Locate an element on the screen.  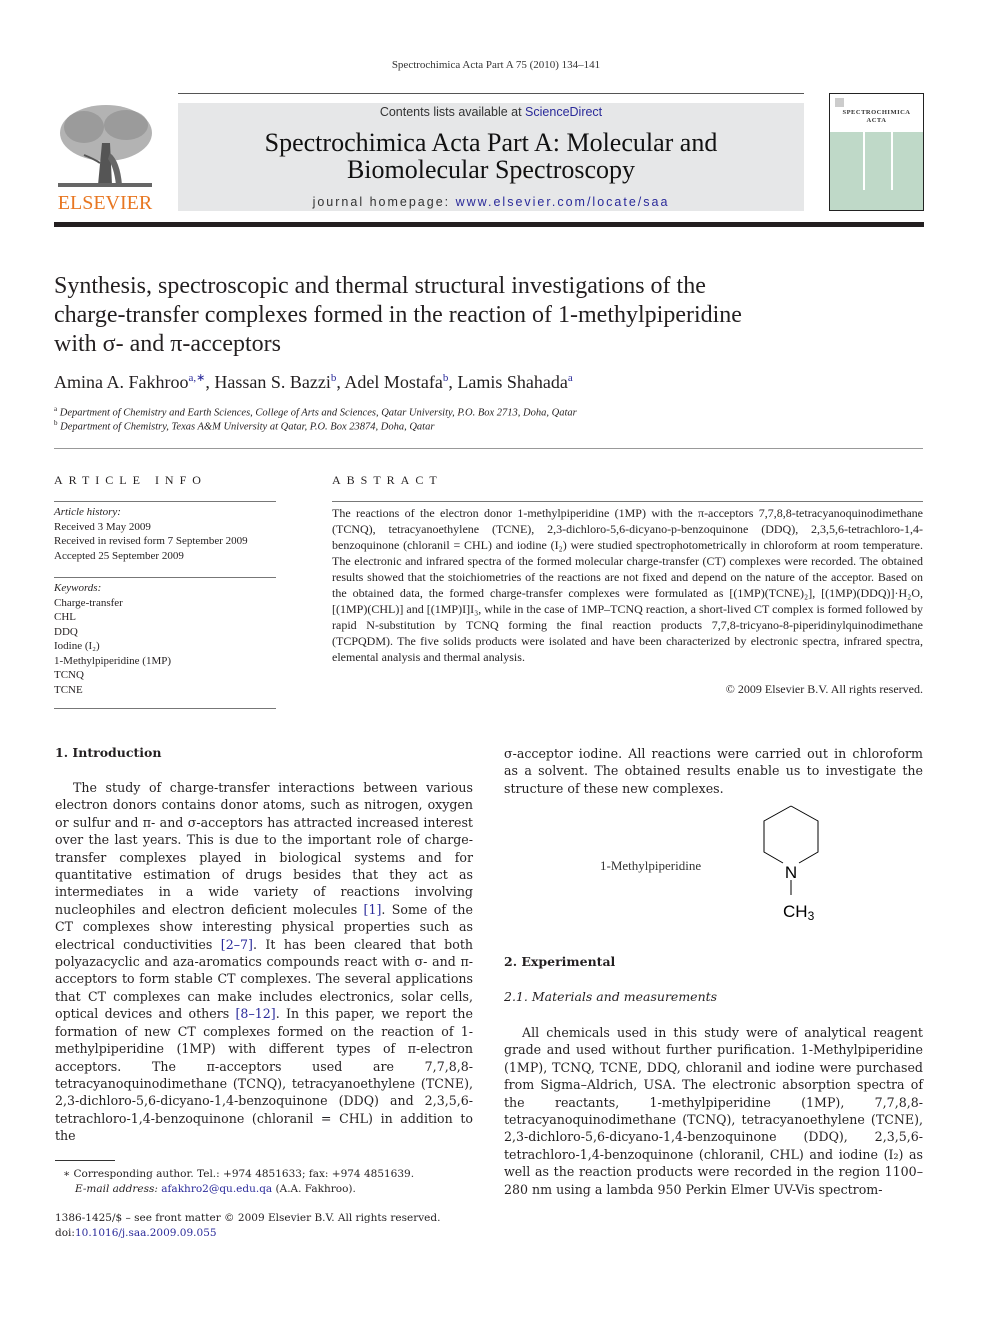
tree-icon is located at coordinates (105, 146).